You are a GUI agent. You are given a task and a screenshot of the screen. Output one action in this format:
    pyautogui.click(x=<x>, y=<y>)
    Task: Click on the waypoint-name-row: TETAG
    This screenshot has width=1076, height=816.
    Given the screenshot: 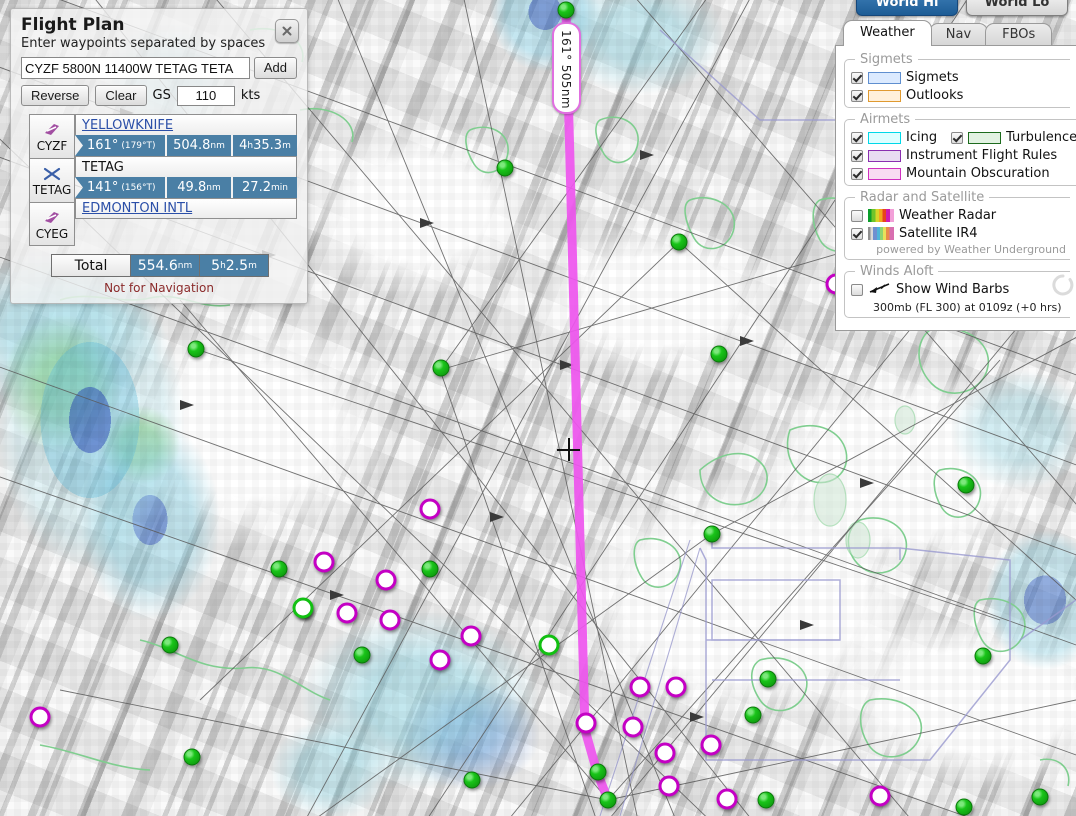 What is the action you would take?
    pyautogui.click(x=186, y=166)
    